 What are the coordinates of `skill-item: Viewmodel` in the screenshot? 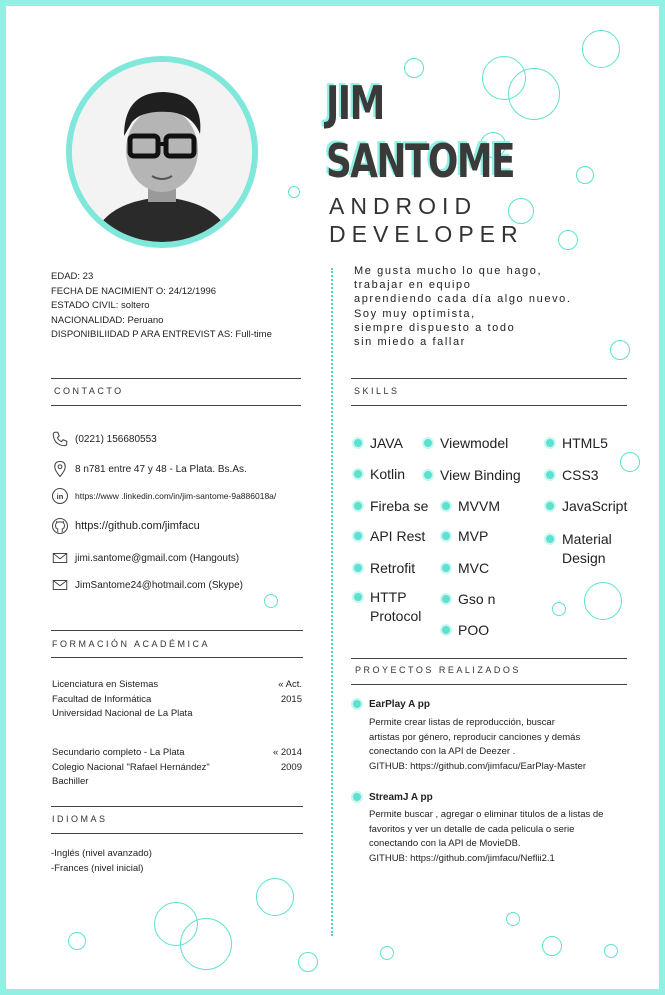 It's located at (465, 443).